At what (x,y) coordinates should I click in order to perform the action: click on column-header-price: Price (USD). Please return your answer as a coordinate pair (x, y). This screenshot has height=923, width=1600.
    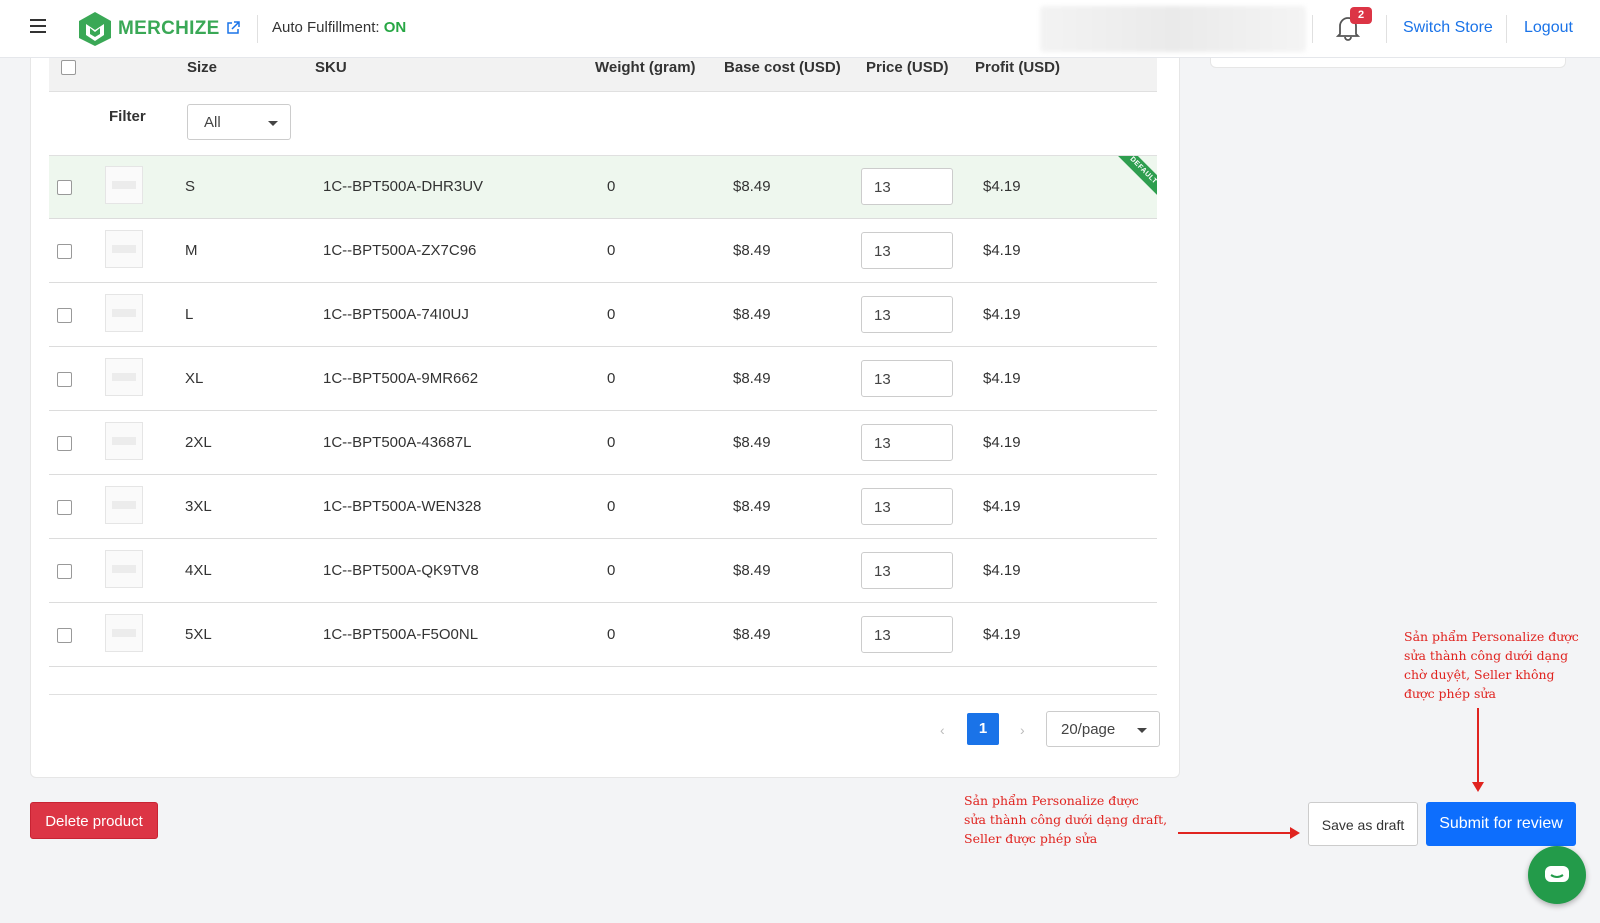
    Looking at the image, I should click on (907, 68).